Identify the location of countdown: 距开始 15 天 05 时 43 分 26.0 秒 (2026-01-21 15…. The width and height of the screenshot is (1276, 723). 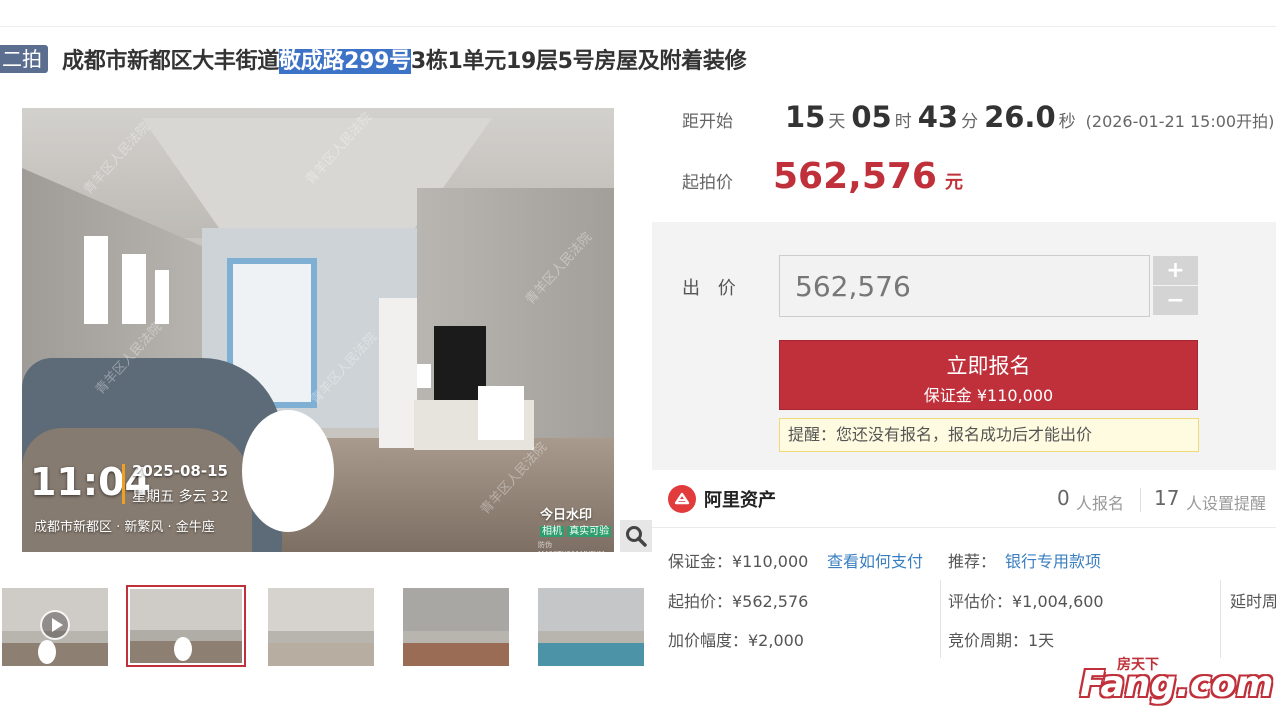
(978, 117).